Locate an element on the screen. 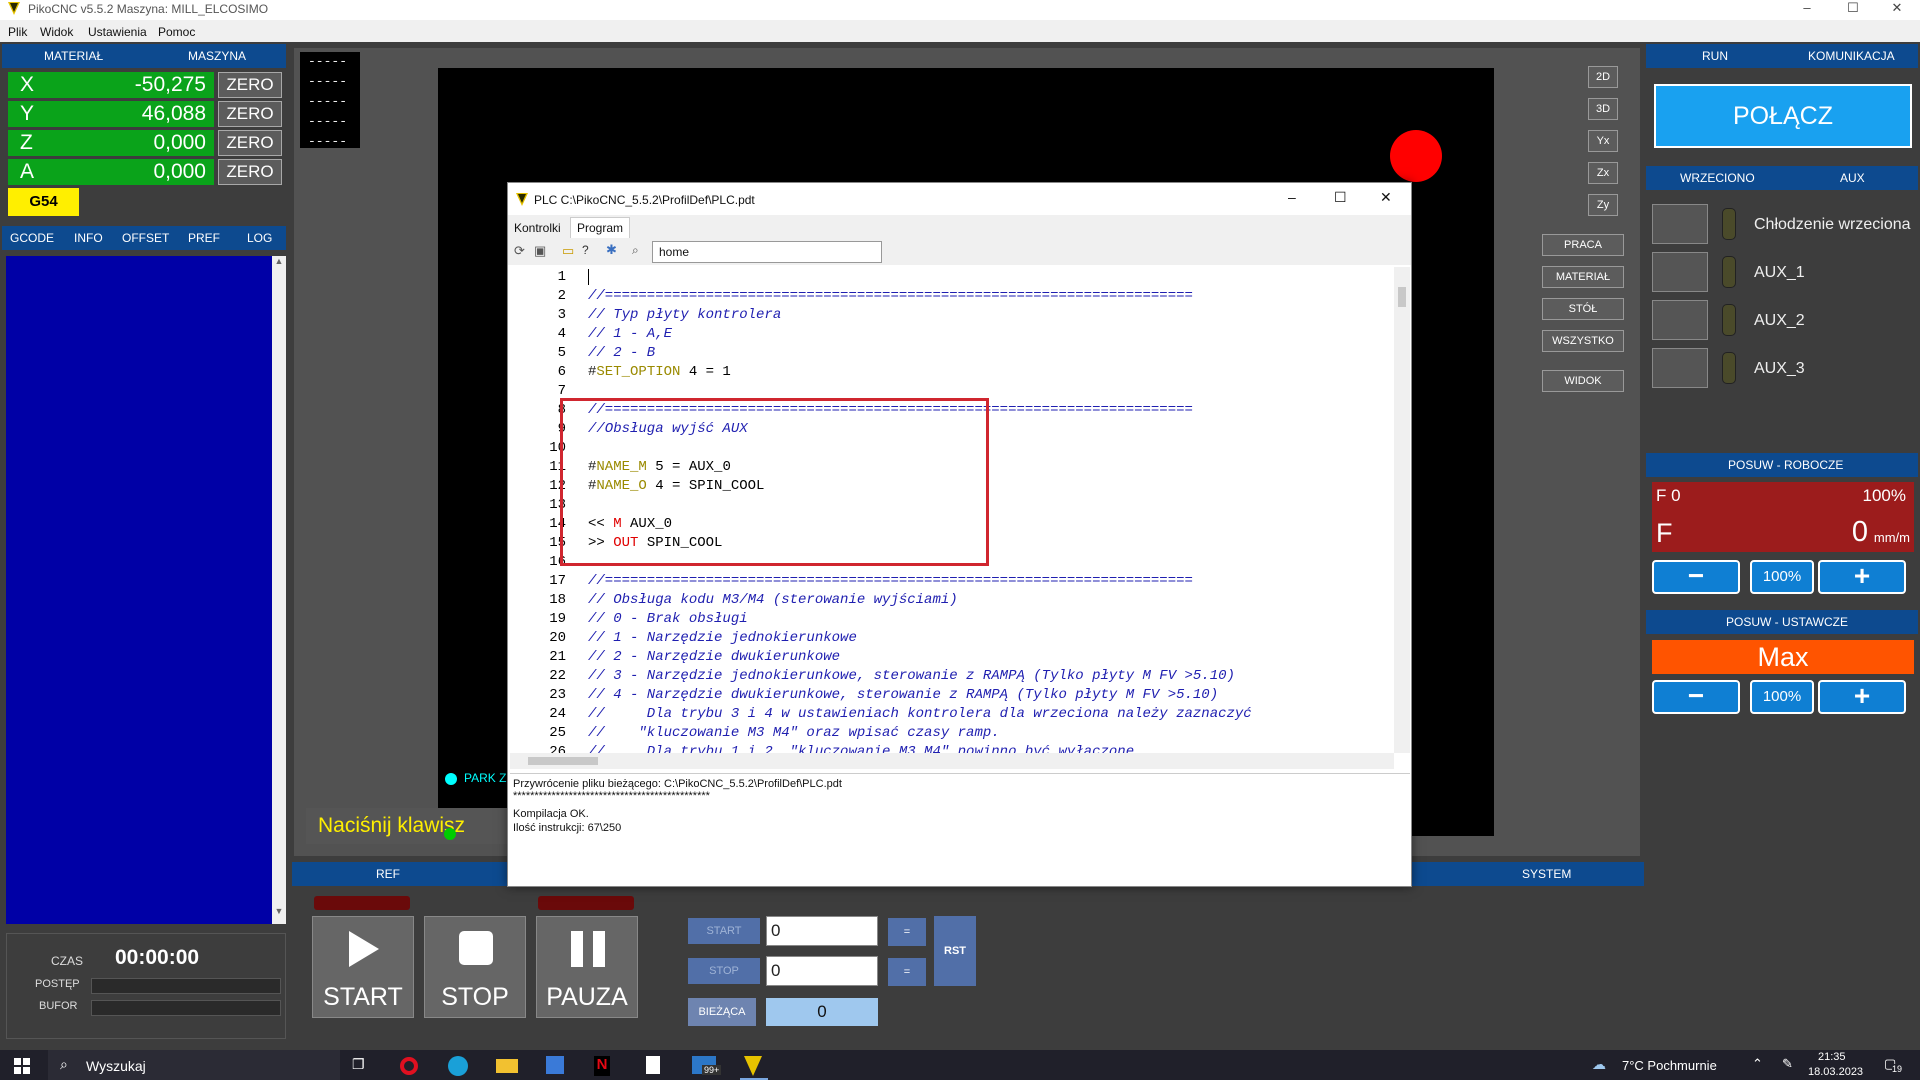 This screenshot has height=1080, width=1920. widok-button: WIDOK is located at coordinates (1583, 381).